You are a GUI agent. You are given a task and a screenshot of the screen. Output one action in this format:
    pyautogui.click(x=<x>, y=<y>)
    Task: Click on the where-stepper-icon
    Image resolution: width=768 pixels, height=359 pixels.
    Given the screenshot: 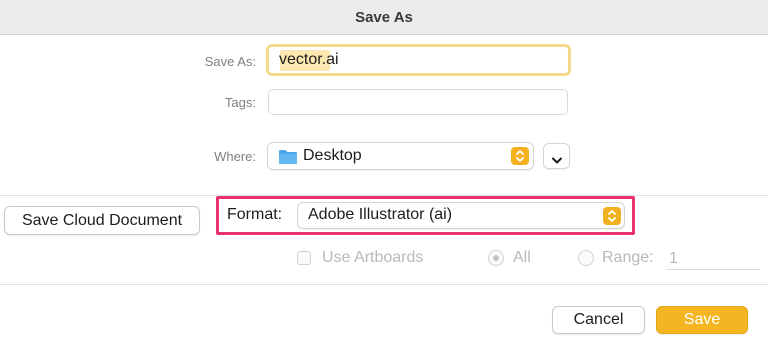 What is the action you would take?
    pyautogui.click(x=520, y=156)
    